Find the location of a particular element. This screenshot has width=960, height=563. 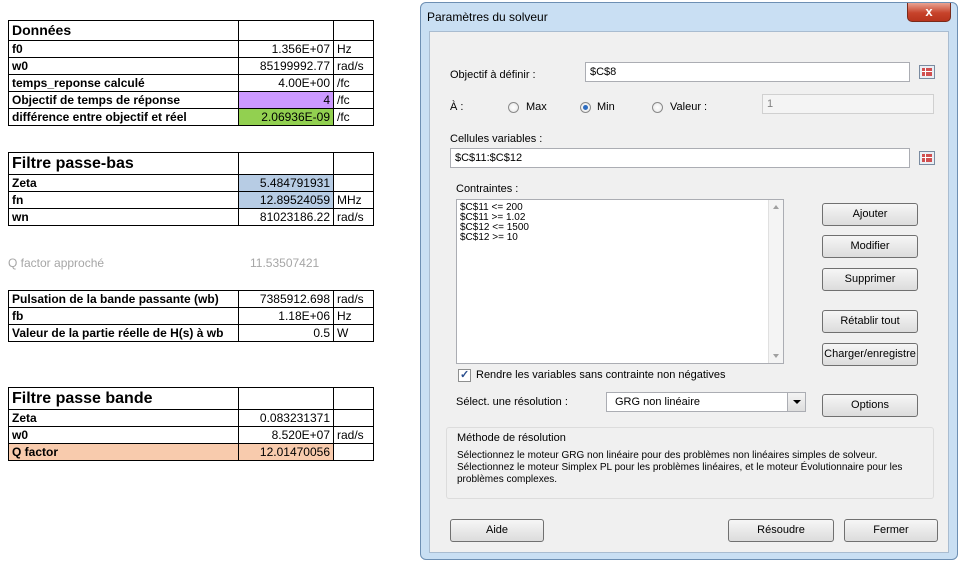

row-label: Q factor is located at coordinates (123, 452).